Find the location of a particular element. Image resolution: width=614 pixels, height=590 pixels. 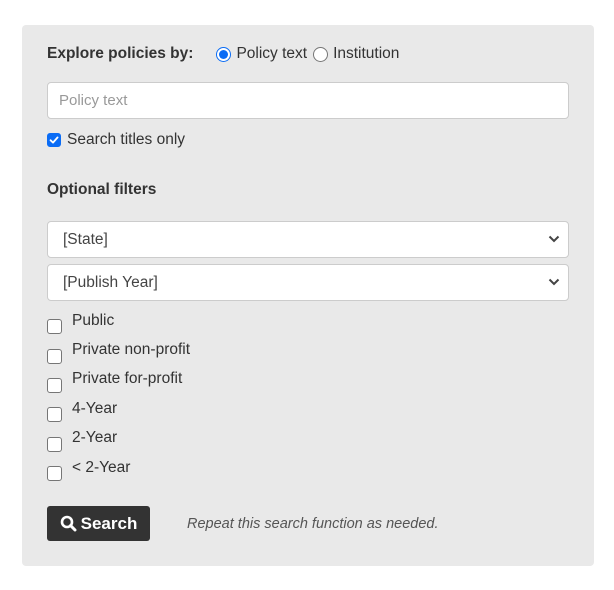

search-button: Search is located at coordinates (98, 523).